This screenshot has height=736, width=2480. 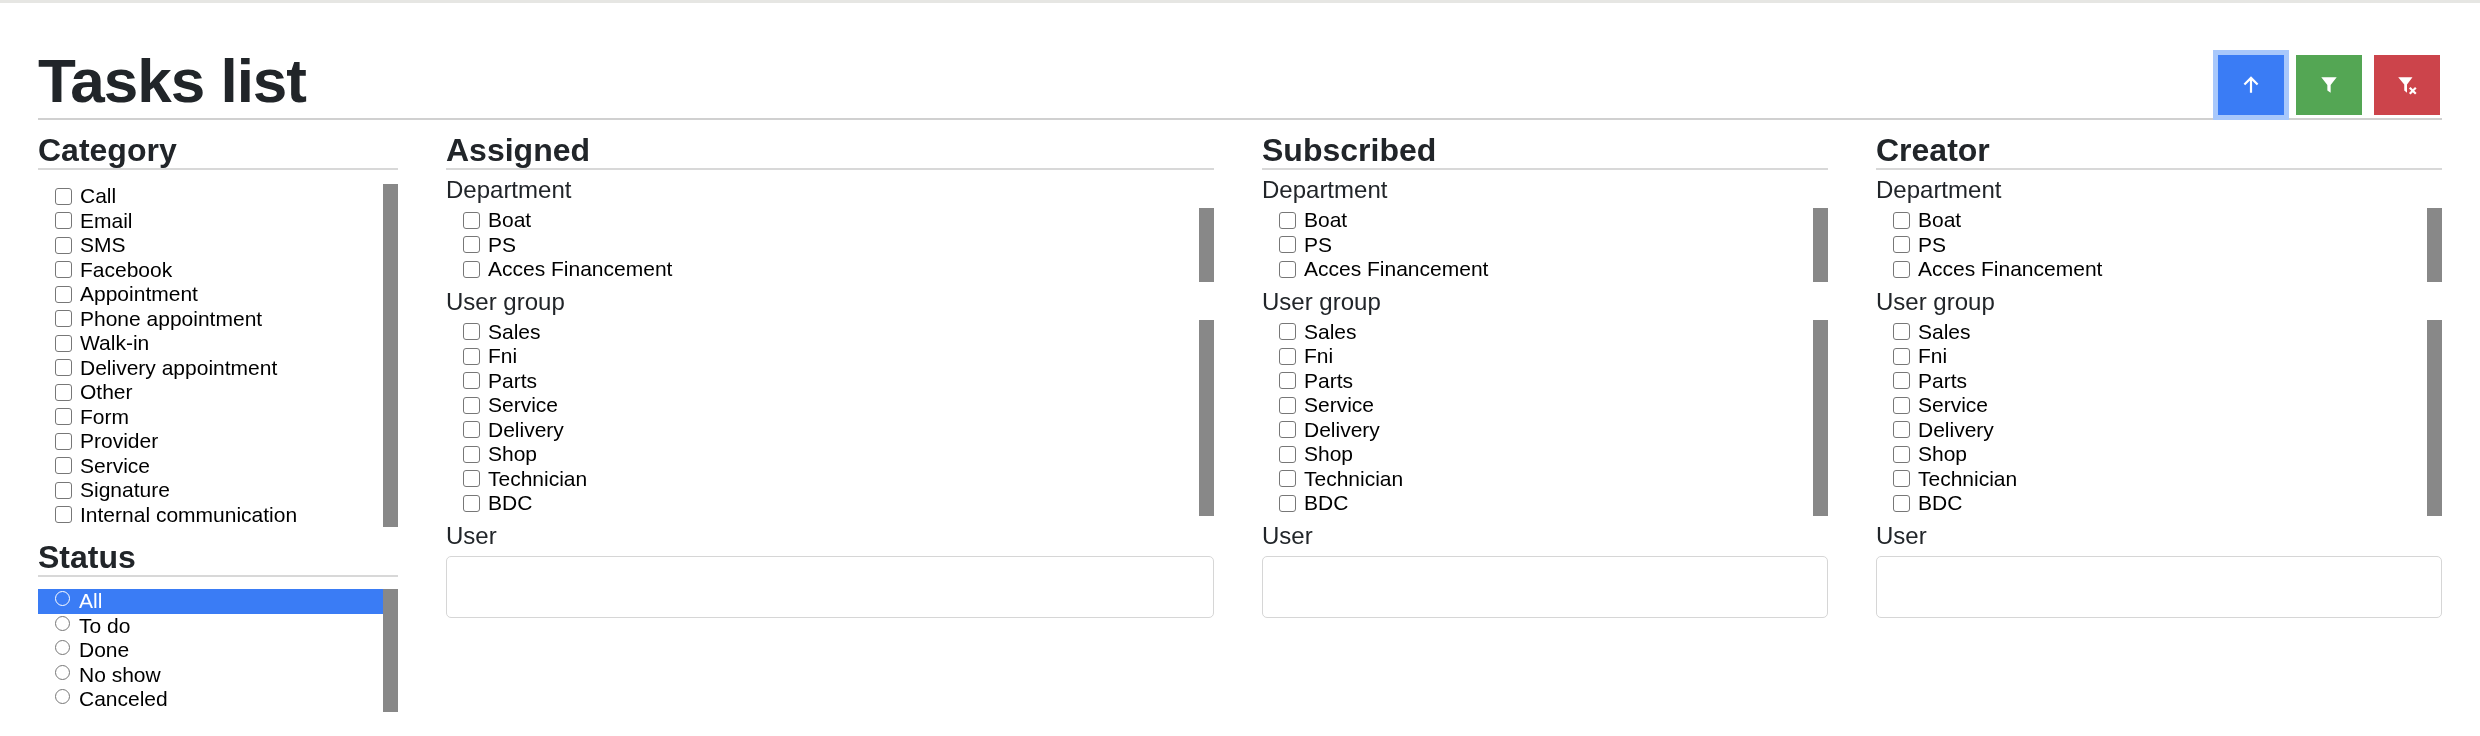 What do you see at coordinates (218, 151) in the screenshot?
I see `section-heading: Category` at bounding box center [218, 151].